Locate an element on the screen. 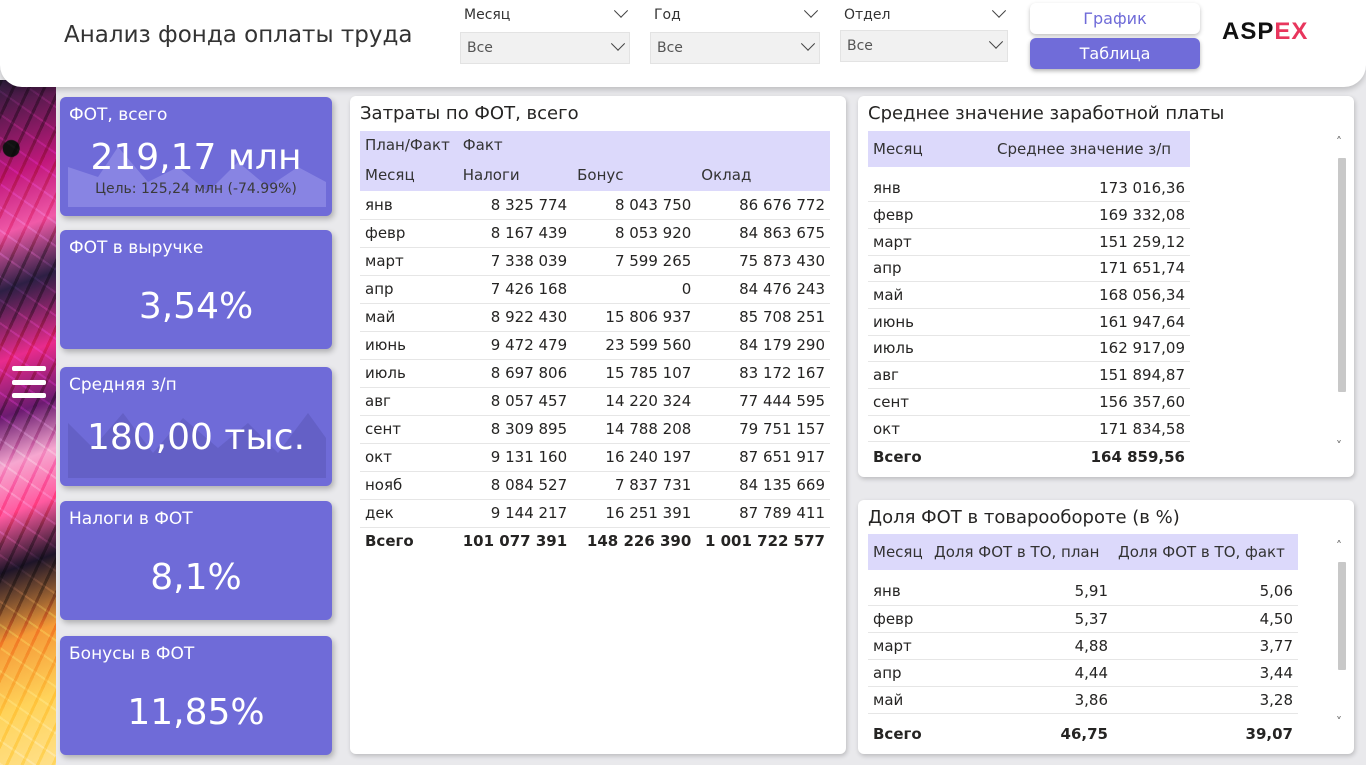 This screenshot has width=1366, height=765. value-cell: 5,91 is located at coordinates (1021, 592).